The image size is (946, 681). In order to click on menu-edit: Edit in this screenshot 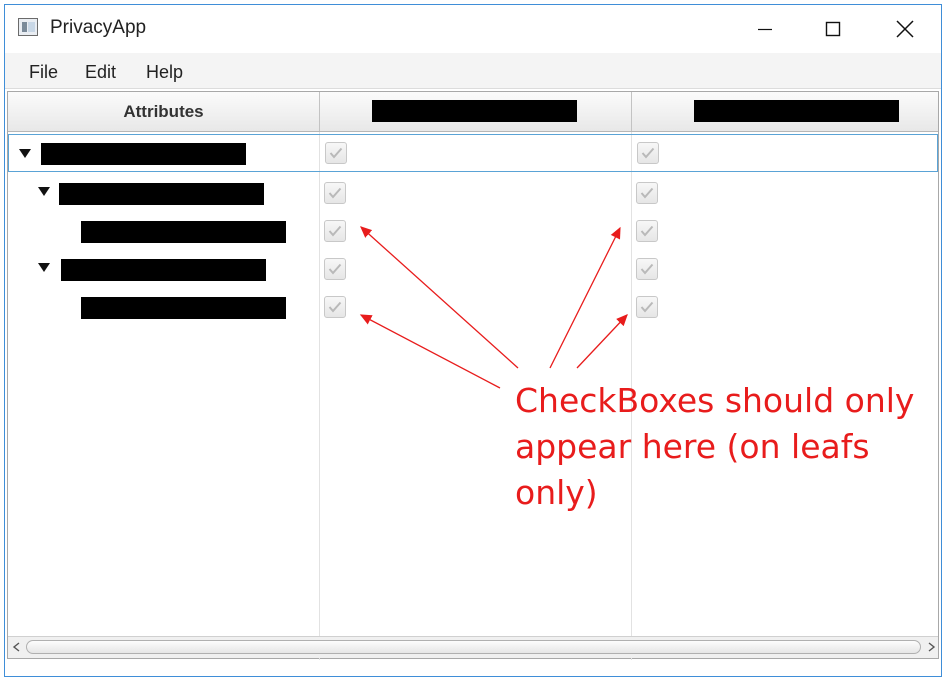, I will do `click(100, 72)`.